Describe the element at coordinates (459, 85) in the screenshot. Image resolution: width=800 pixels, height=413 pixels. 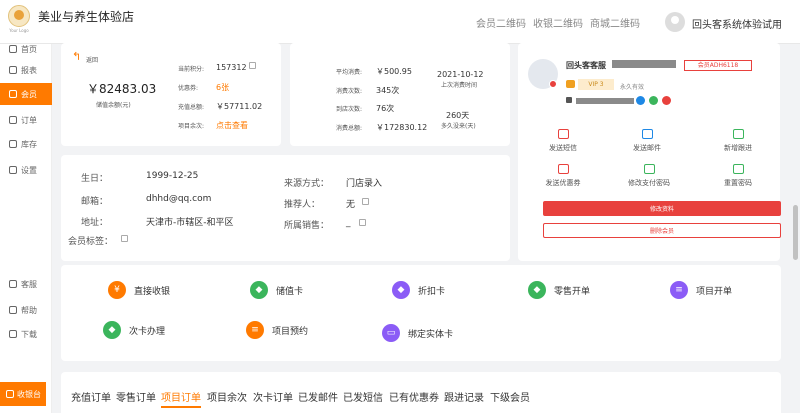
I see `last-visit-label: 上次消费时间` at that location.